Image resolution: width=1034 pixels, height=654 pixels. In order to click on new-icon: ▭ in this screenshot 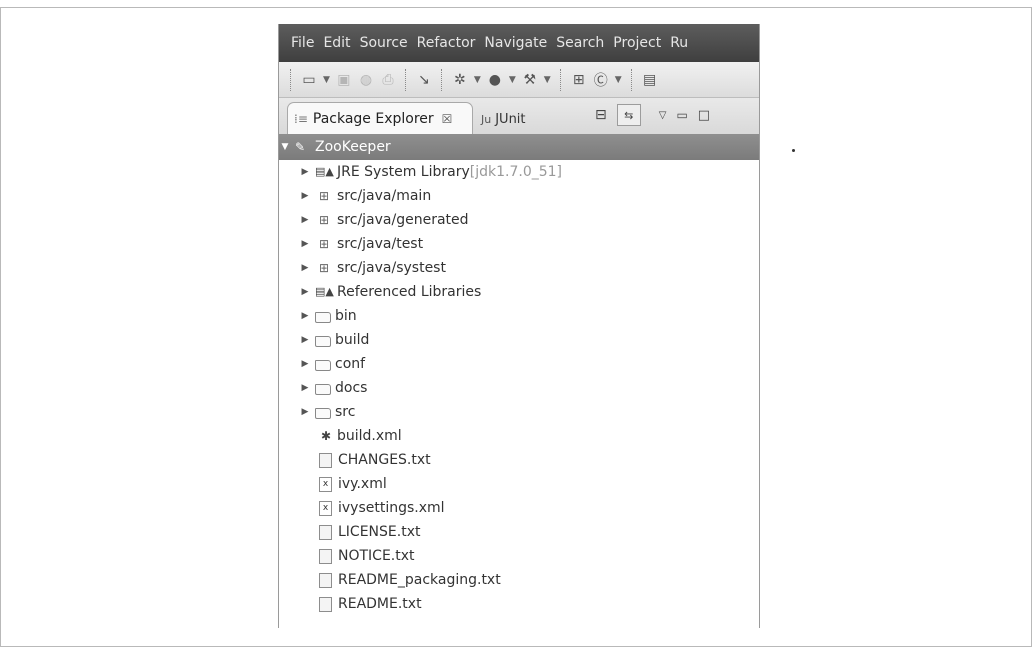, I will do `click(309, 80)`.